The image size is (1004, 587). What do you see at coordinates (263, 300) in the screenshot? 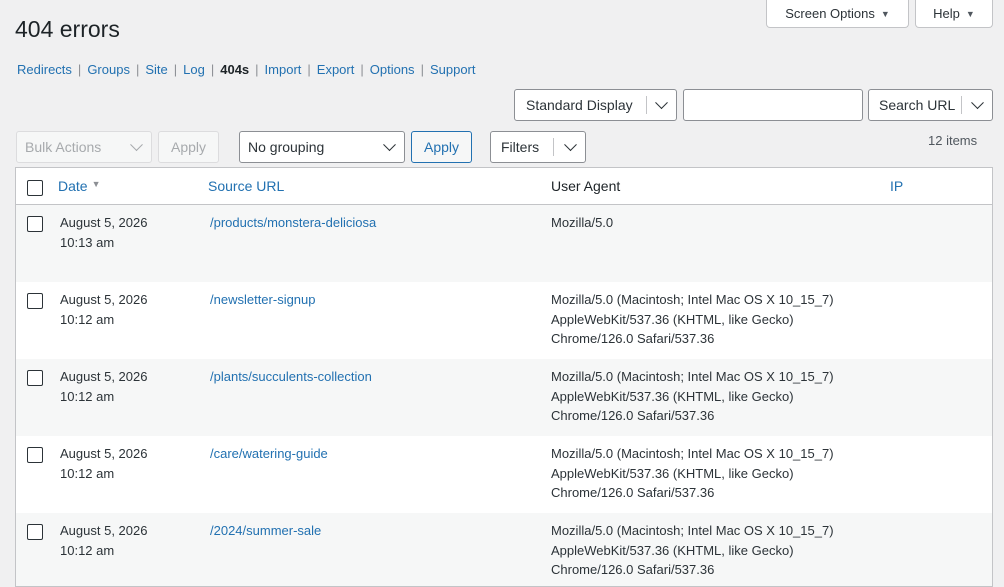
I see `row-source-url: /newsletter-signup` at bounding box center [263, 300].